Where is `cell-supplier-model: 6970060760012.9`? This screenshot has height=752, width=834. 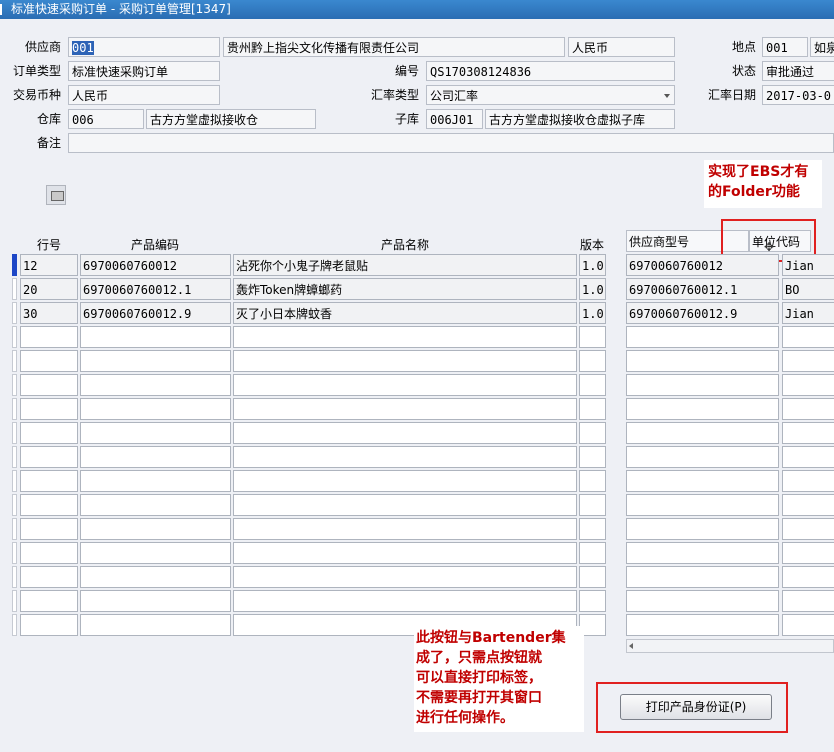
cell-supplier-model: 6970060760012.9 is located at coordinates (702, 313).